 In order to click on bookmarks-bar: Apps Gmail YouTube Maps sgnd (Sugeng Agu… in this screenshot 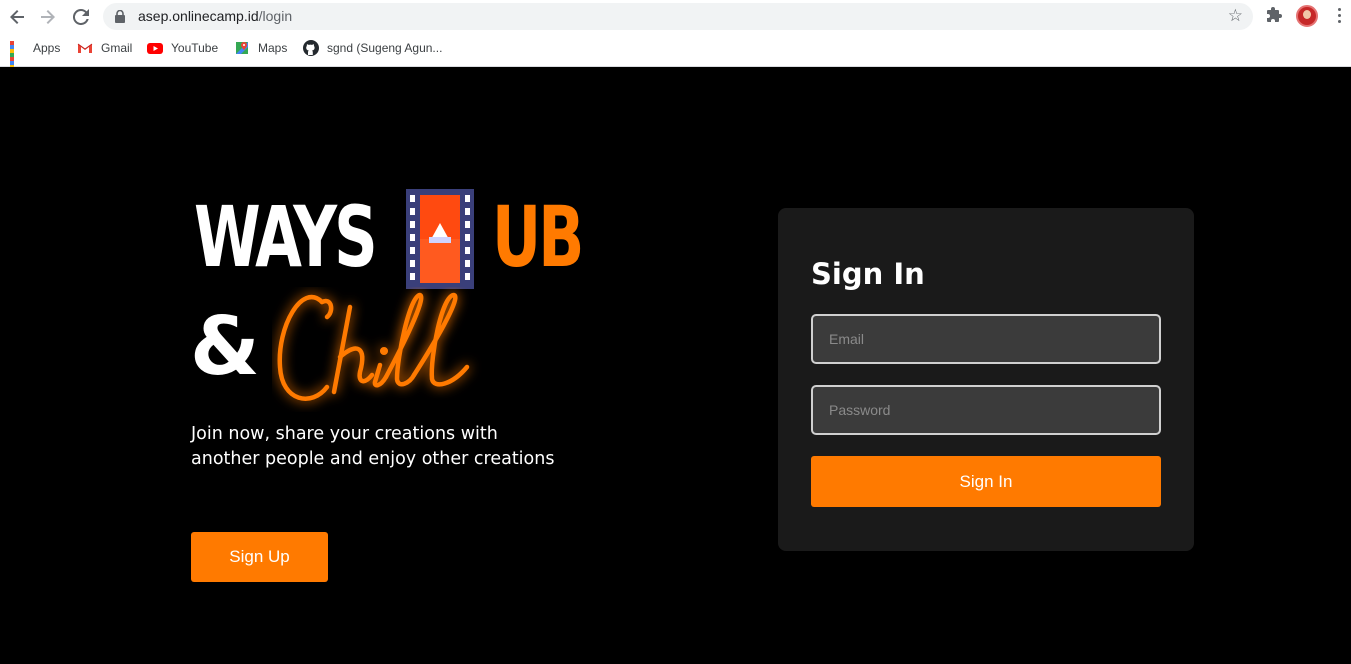, I will do `click(675, 56)`.